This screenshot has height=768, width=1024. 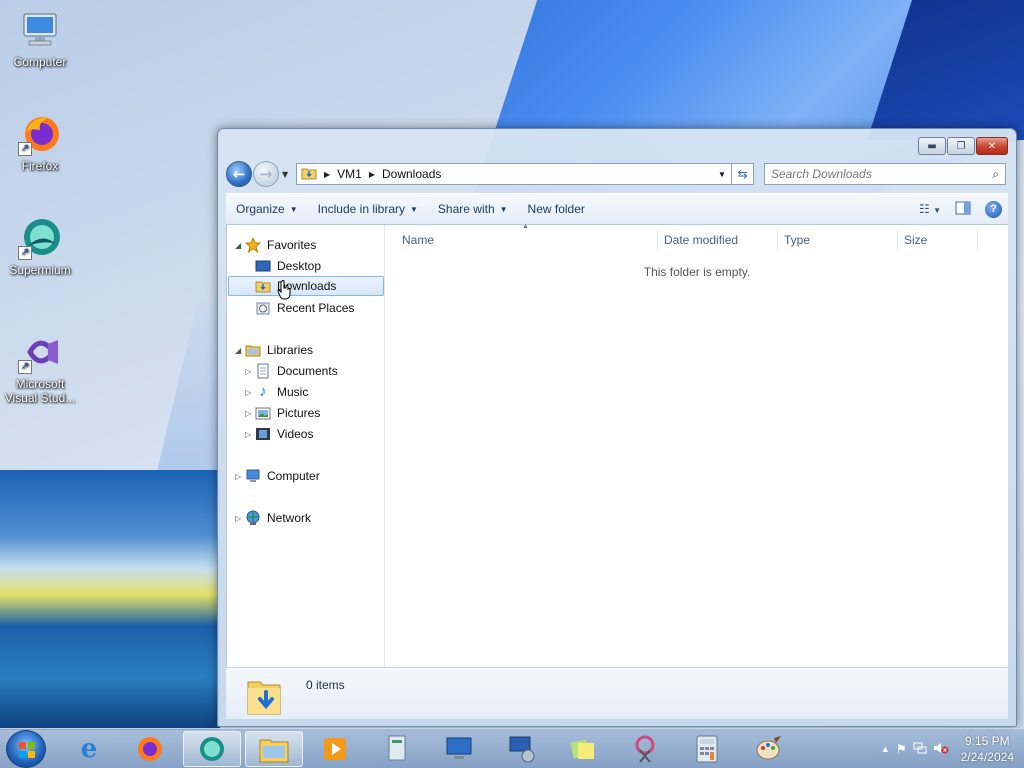 I want to click on taskbar-media-player, so click(x=335, y=749).